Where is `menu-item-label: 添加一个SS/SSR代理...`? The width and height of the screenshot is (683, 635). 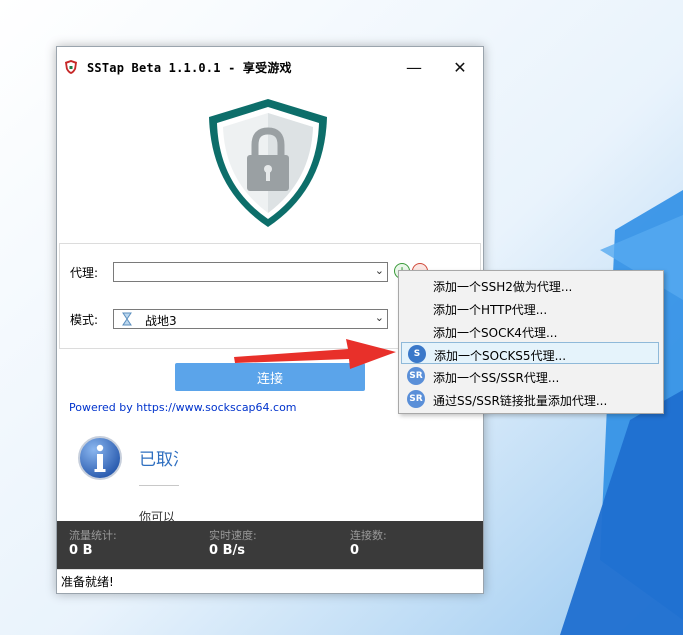
menu-item-label: 添加一个SS/SSR代理... is located at coordinates (496, 378).